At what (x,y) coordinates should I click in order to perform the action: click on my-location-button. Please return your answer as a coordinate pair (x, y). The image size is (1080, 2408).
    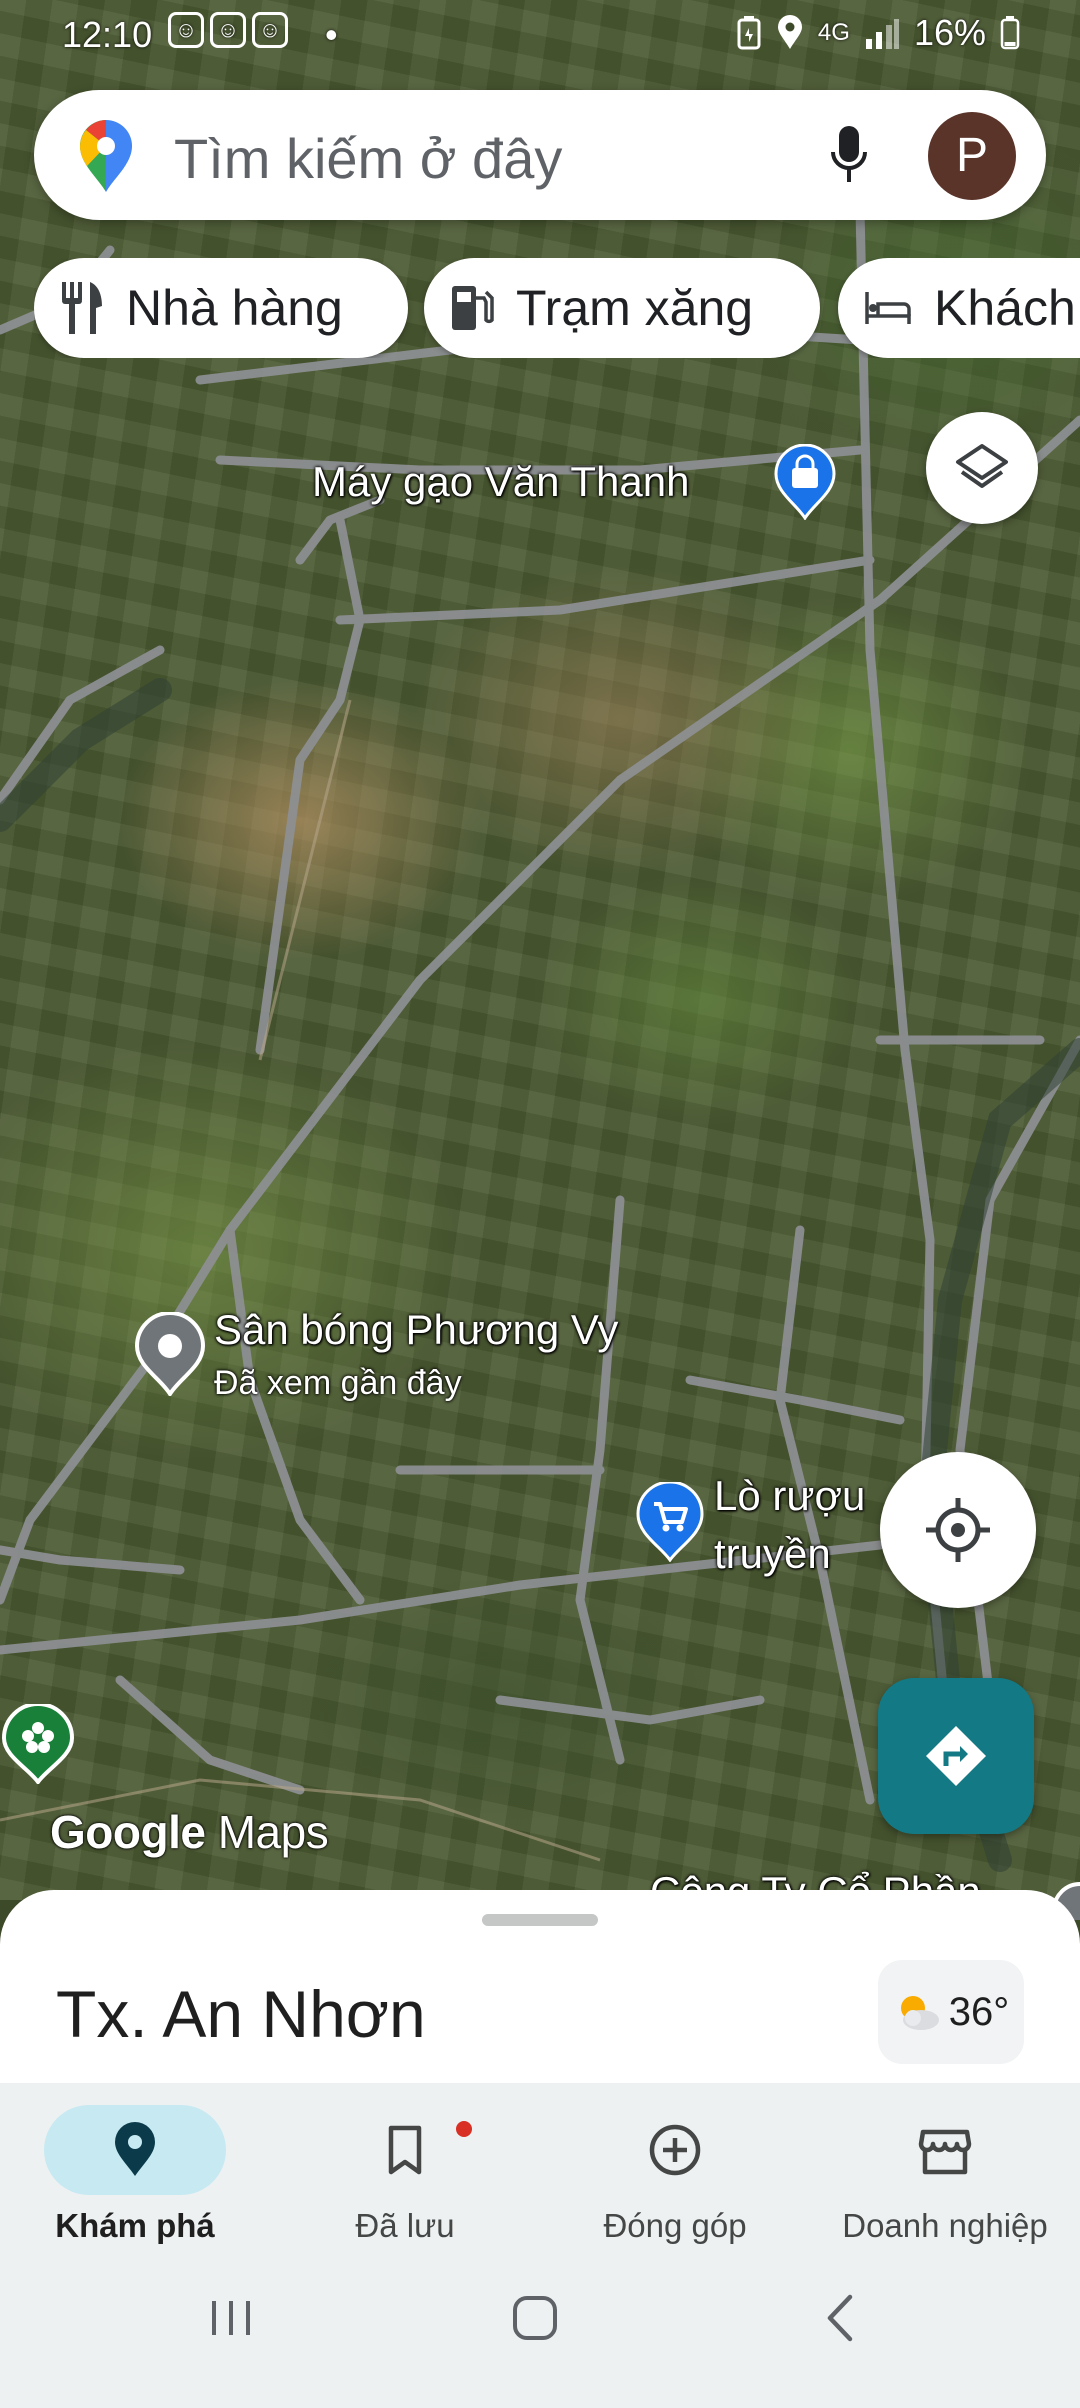
    Looking at the image, I should click on (958, 1530).